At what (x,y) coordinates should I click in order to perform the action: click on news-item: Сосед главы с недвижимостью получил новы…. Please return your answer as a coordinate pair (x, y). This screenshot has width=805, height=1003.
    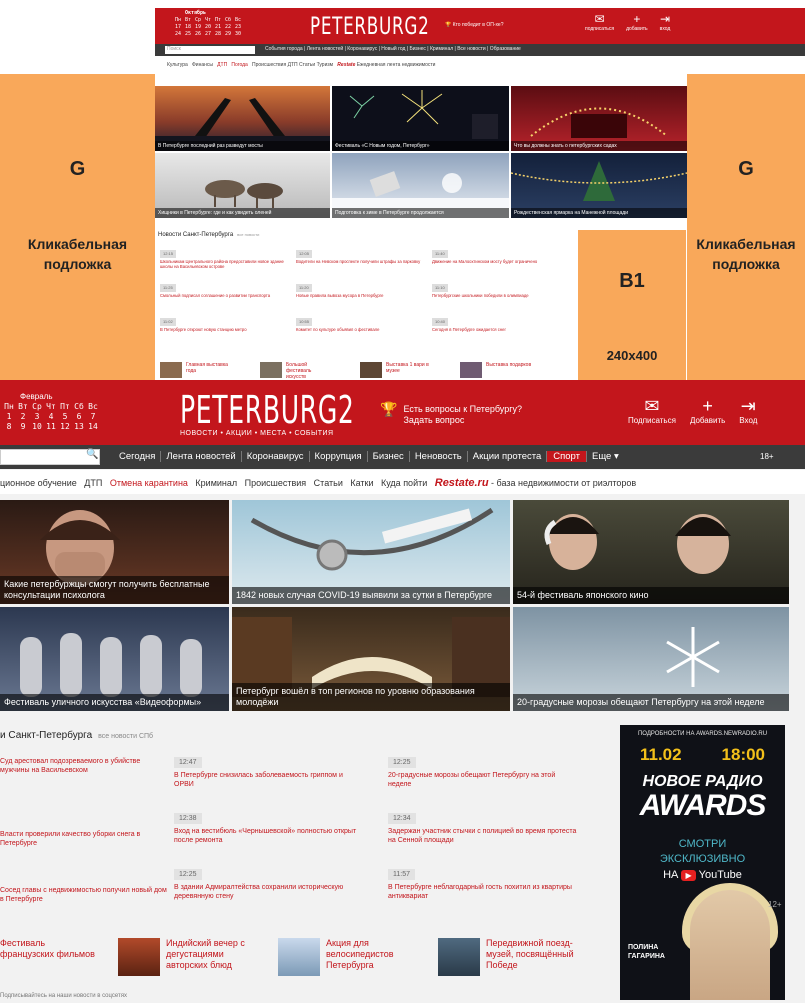
    Looking at the image, I should click on (85, 895).